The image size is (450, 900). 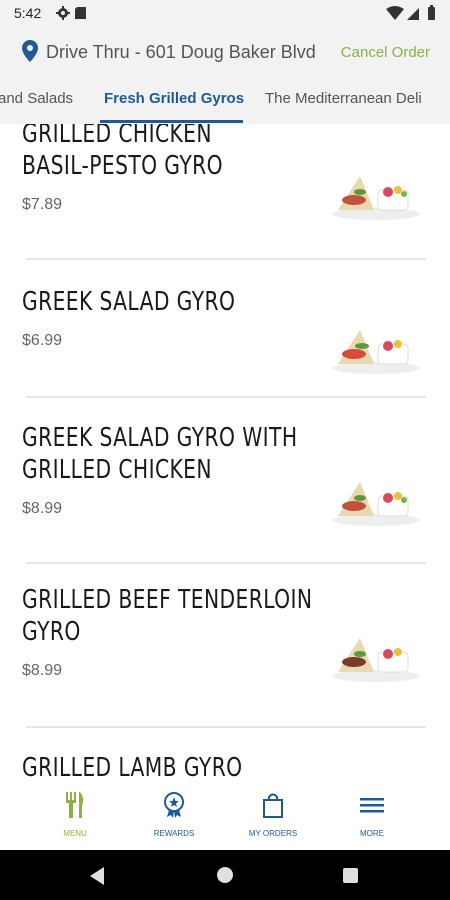 I want to click on shopping-bag-icon, so click(x=273, y=805).